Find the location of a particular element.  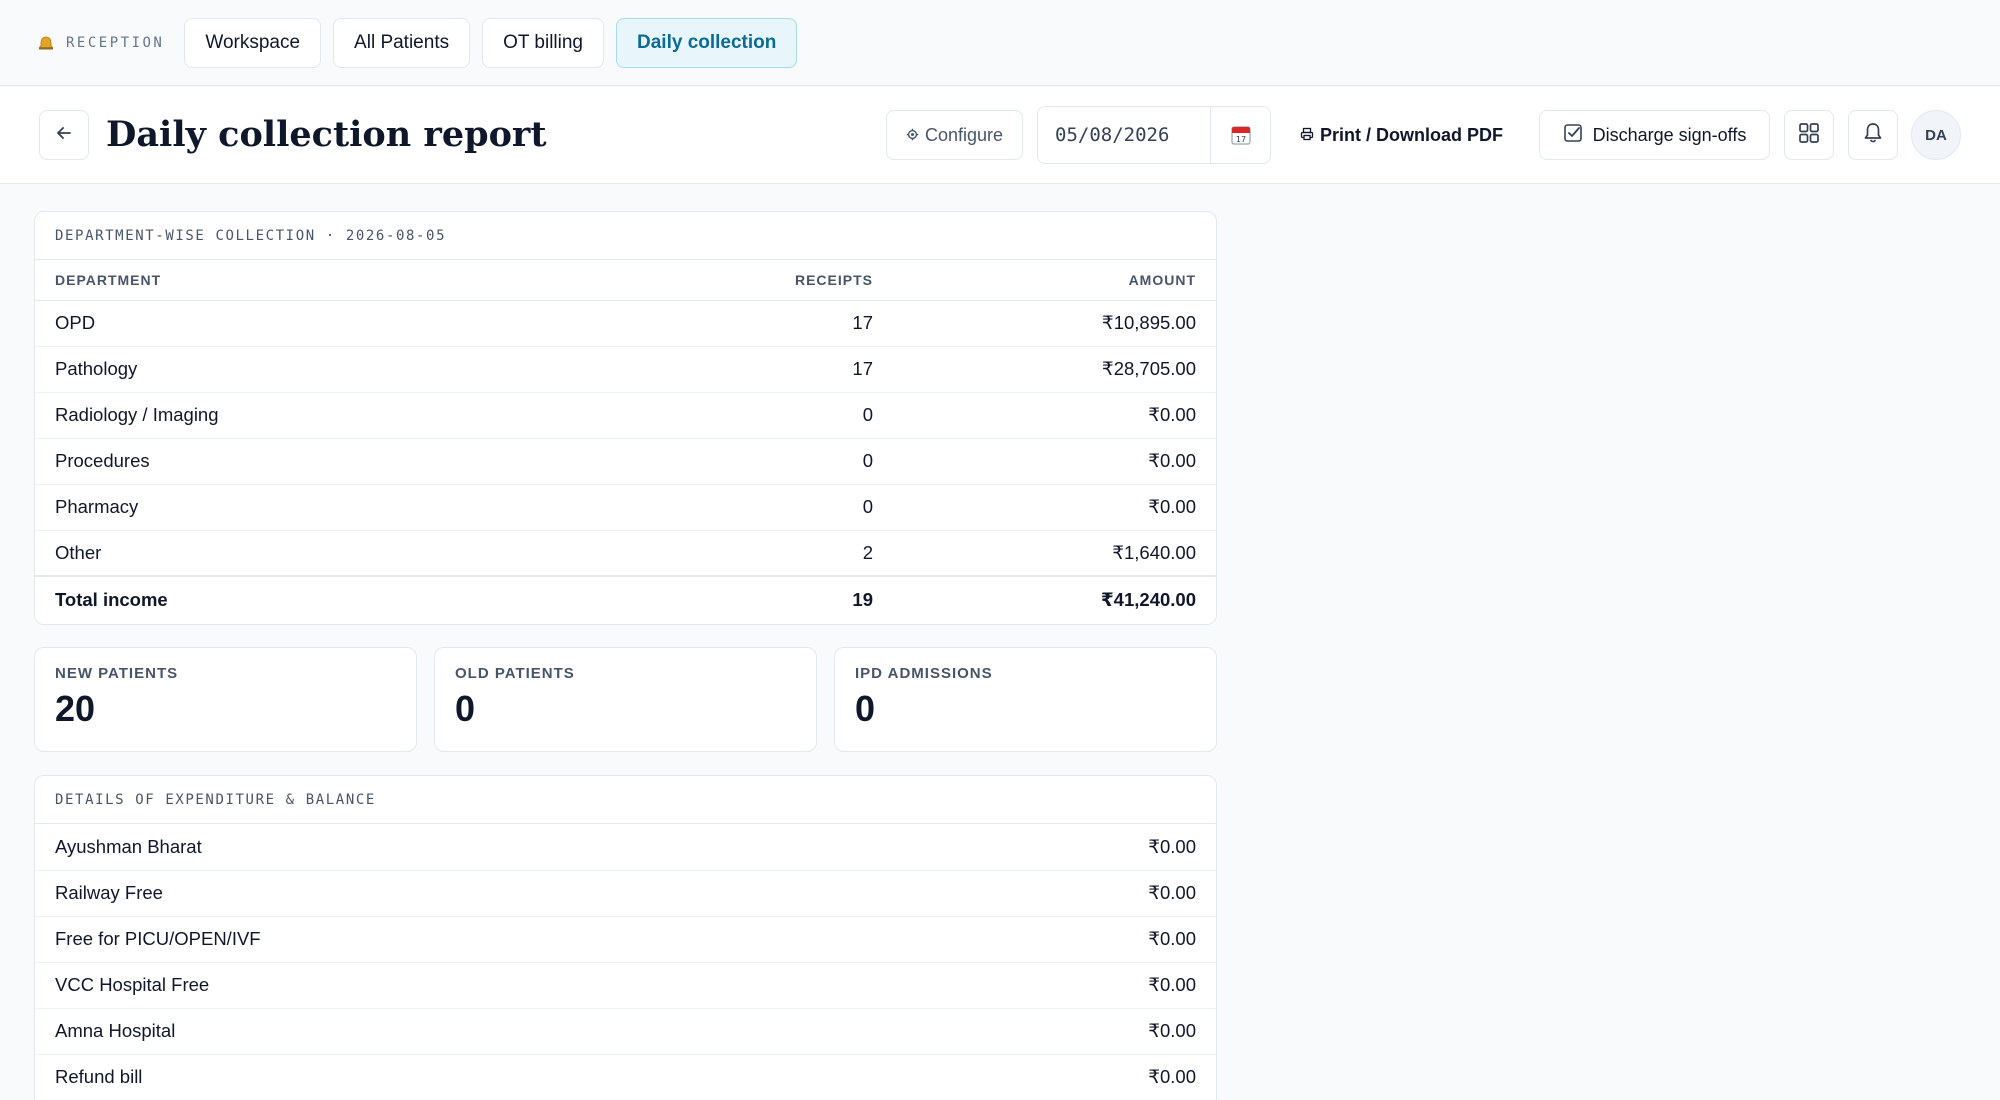

department-cell: Pharmacy is located at coordinates (360, 507).